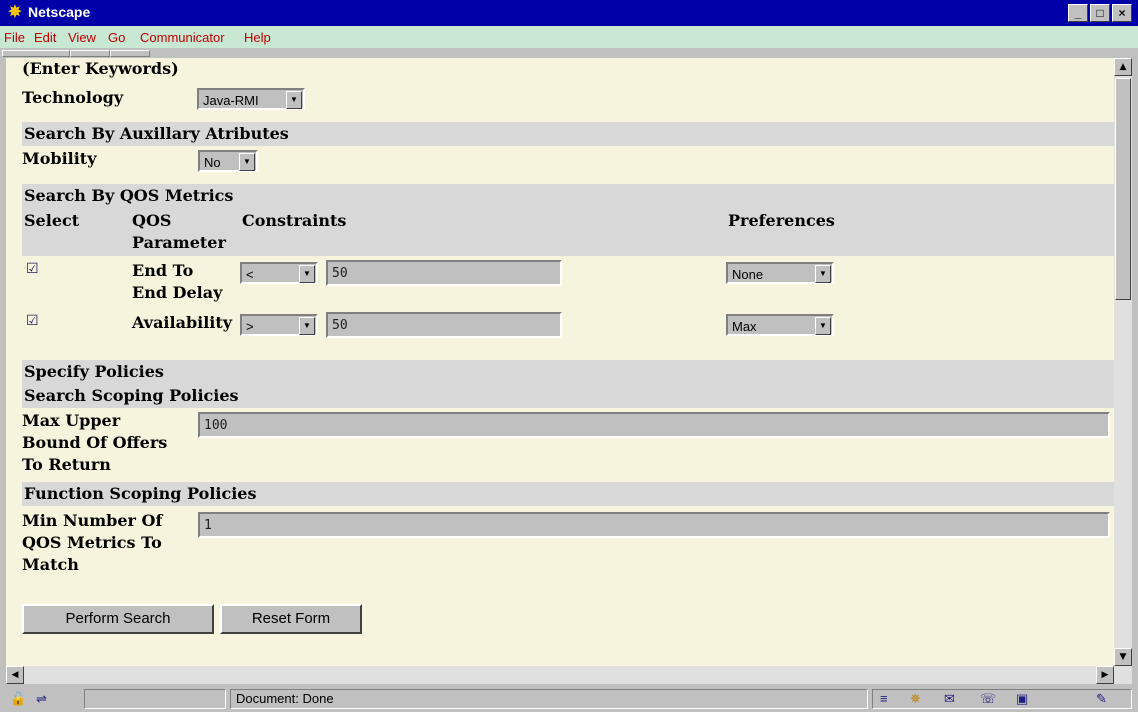  Describe the element at coordinates (45, 37) in the screenshot. I see `menu-edit: Edit` at that location.